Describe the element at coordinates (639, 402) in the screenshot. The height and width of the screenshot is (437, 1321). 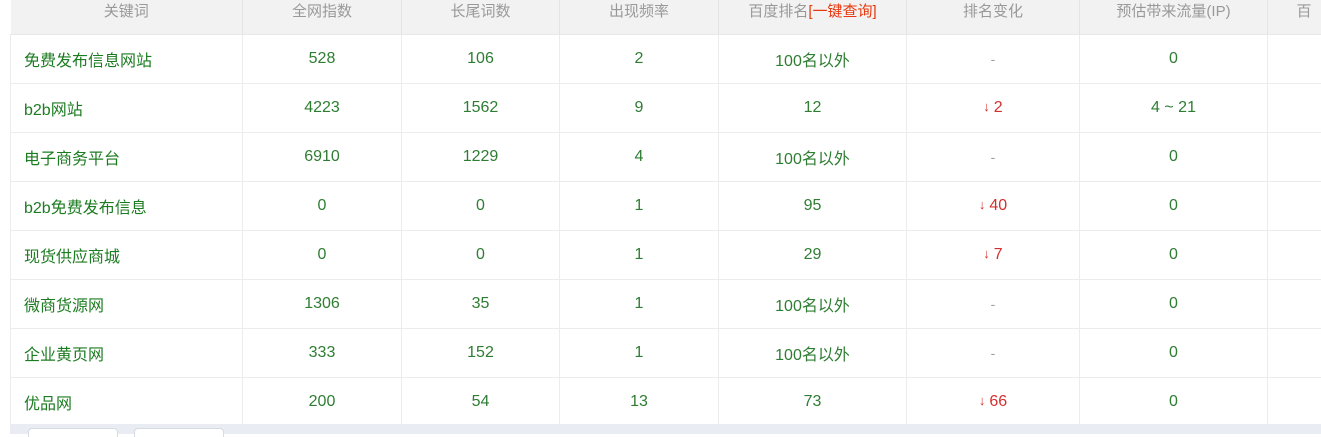
I see `frequency-cell: 13` at that location.